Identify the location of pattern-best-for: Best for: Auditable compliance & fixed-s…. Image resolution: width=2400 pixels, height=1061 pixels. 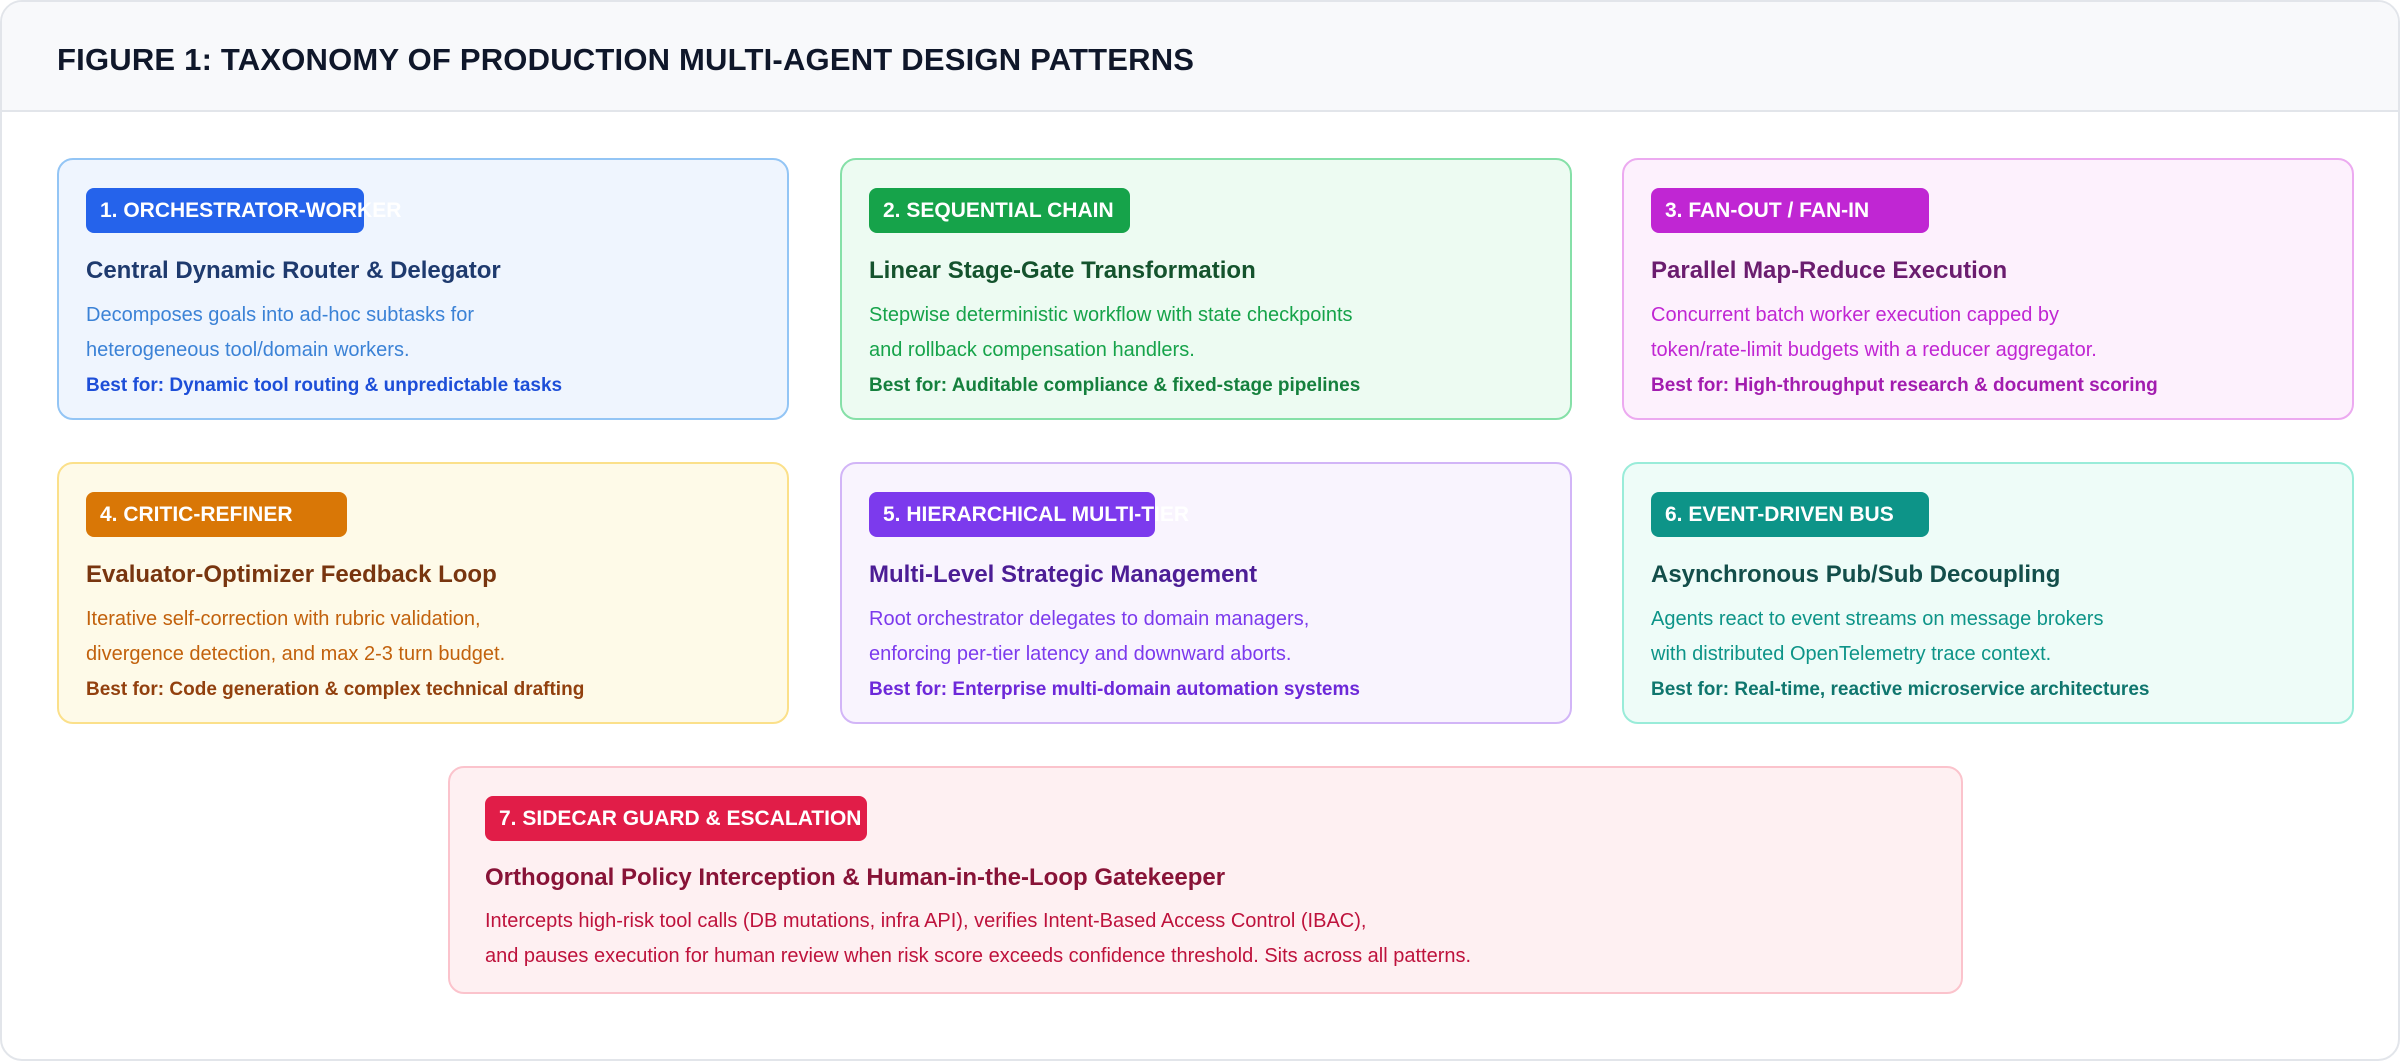
(1115, 385).